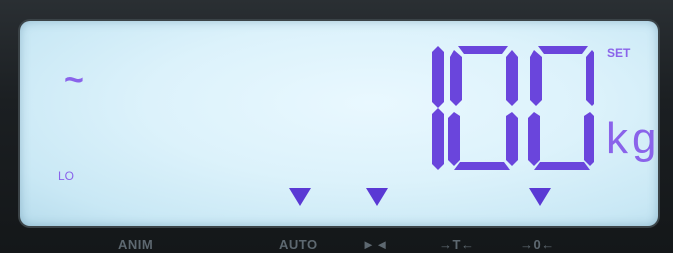 The height and width of the screenshot is (253, 673). Describe the element at coordinates (483, 108) in the screenshot. I see `digit-0-first` at that location.